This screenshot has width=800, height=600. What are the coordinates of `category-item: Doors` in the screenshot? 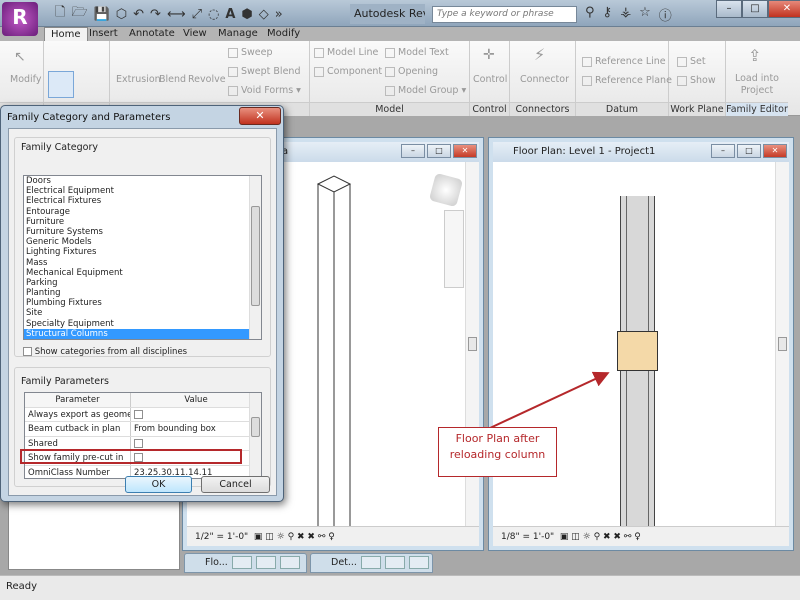 It's located at (142, 181).